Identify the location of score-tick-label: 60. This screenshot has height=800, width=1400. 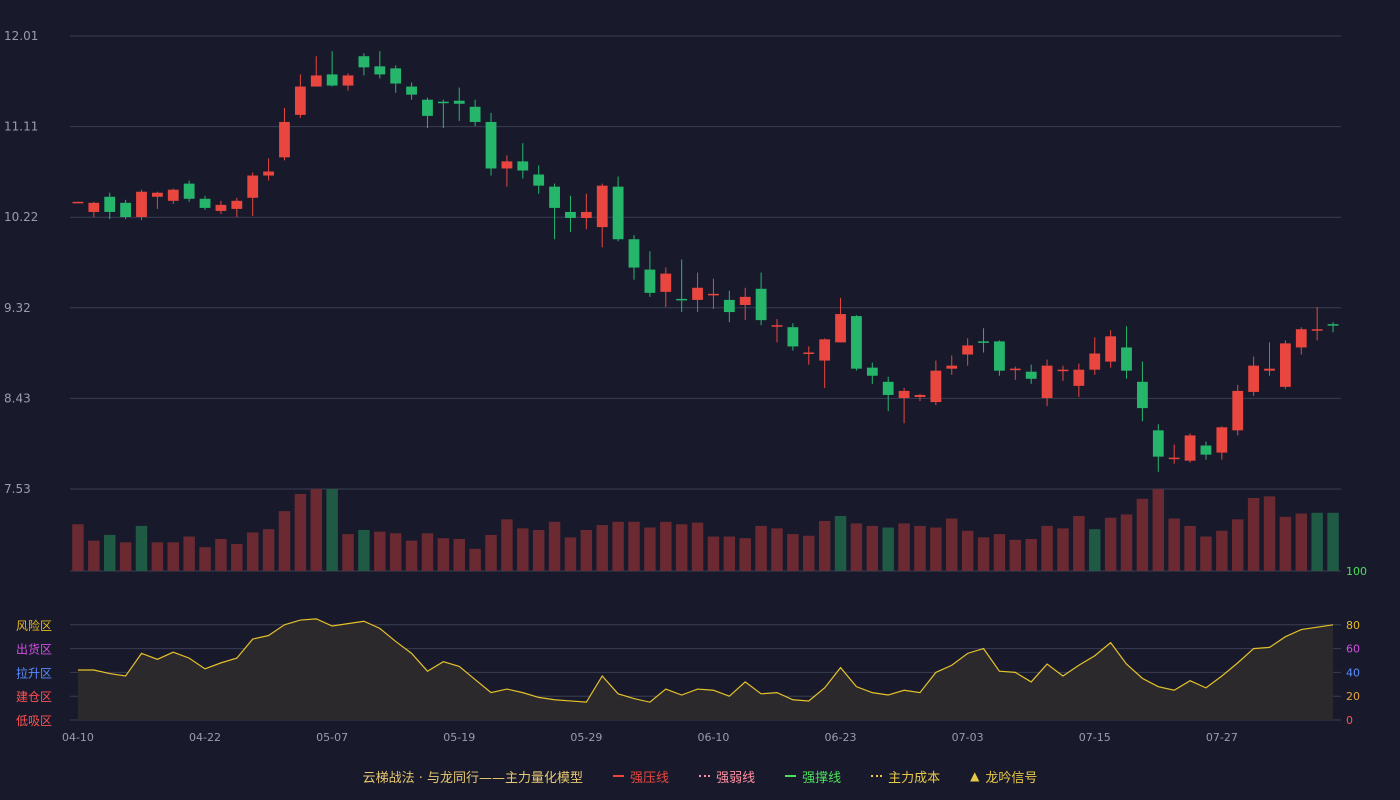
(1353, 649).